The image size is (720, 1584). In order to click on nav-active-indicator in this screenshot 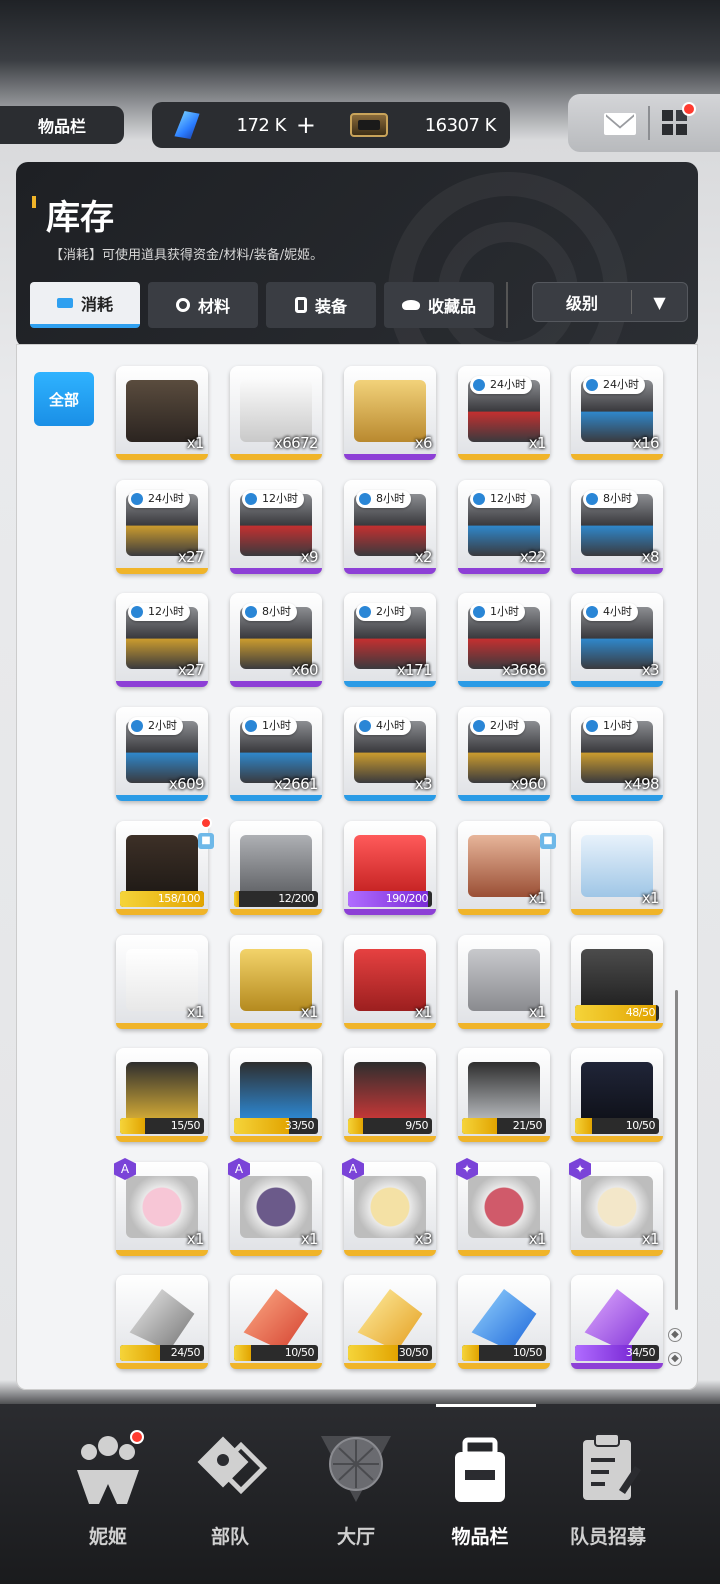, I will do `click(486, 1405)`.